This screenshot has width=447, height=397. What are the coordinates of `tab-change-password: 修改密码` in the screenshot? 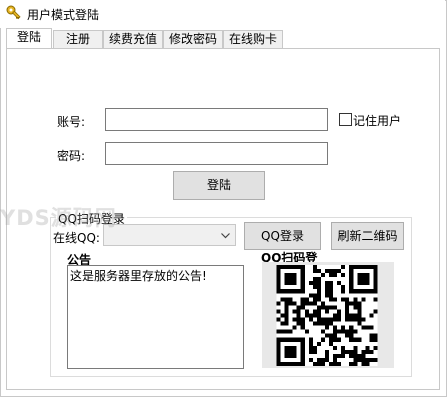 It's located at (193, 39).